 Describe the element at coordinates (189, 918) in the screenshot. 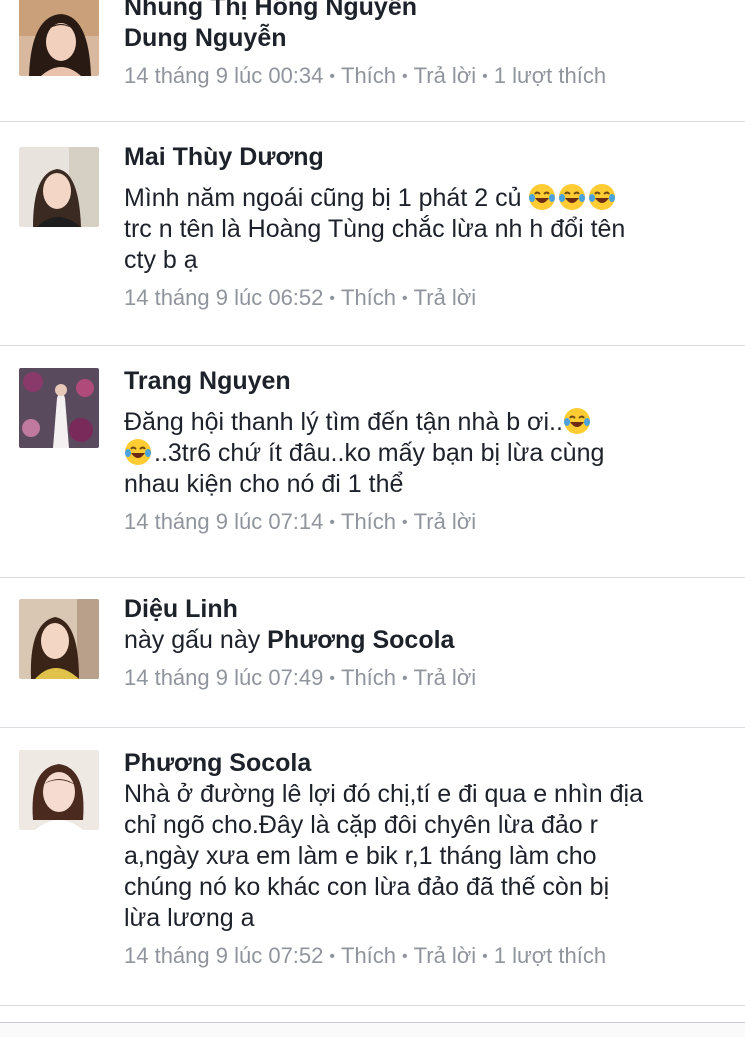

I see `comment-text-line: lừa lương a` at that location.